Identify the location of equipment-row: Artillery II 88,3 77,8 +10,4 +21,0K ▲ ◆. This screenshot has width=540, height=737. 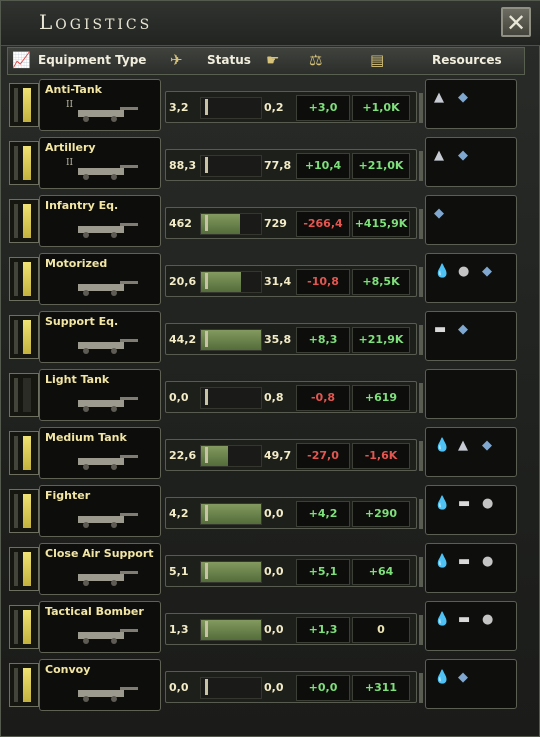
(263, 163).